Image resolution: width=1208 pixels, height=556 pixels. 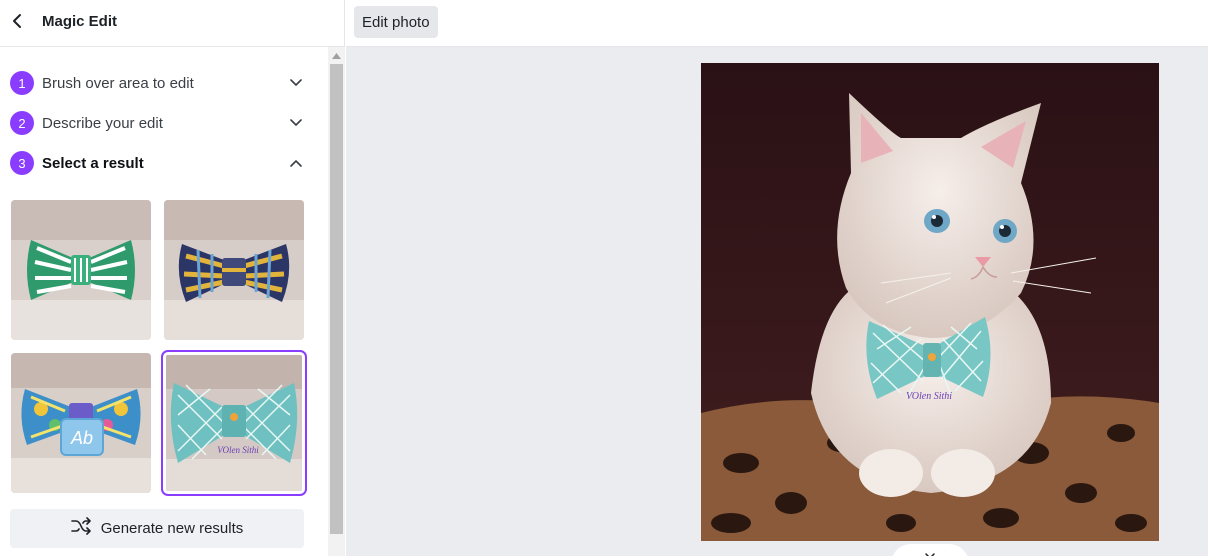 I want to click on result-thumbnail-4: VOlen Sithi, so click(x=234, y=423).